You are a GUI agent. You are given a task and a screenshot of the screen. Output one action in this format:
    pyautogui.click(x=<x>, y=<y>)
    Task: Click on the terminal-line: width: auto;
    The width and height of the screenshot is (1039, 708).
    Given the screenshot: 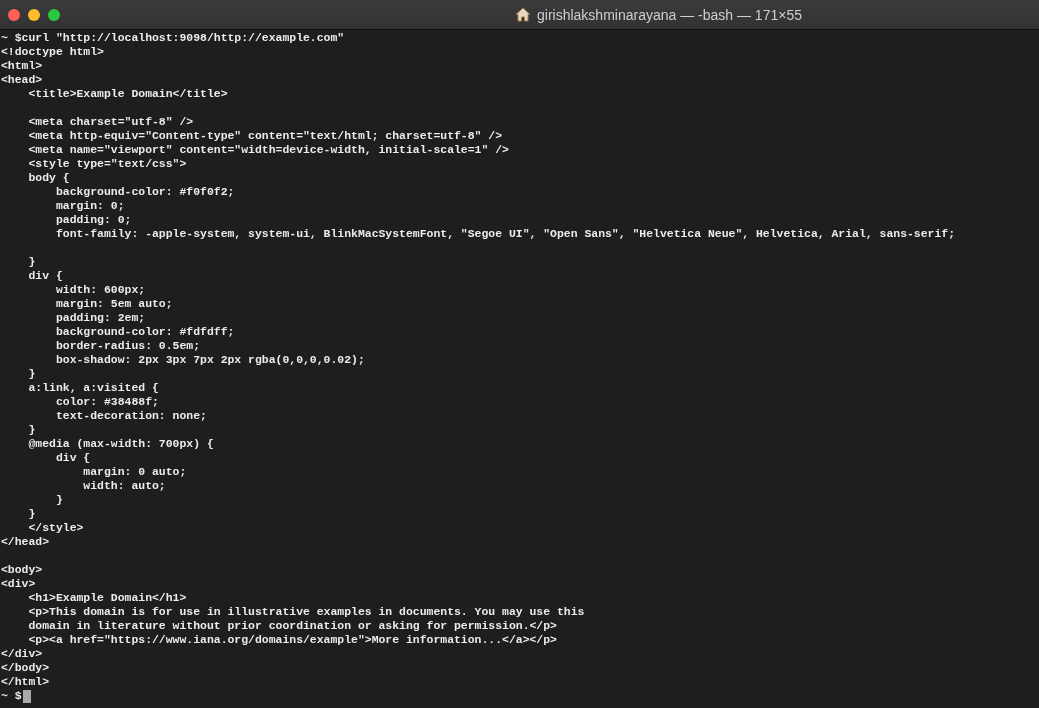 What is the action you would take?
    pyautogui.click(x=124, y=486)
    